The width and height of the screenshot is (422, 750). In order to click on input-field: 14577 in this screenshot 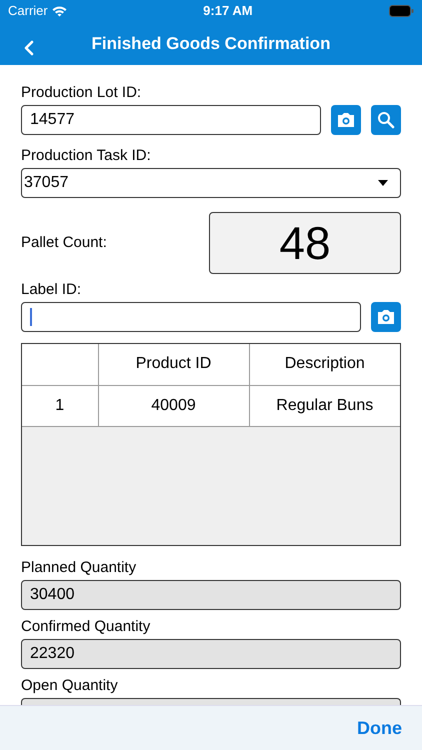, I will do `click(171, 120)`.